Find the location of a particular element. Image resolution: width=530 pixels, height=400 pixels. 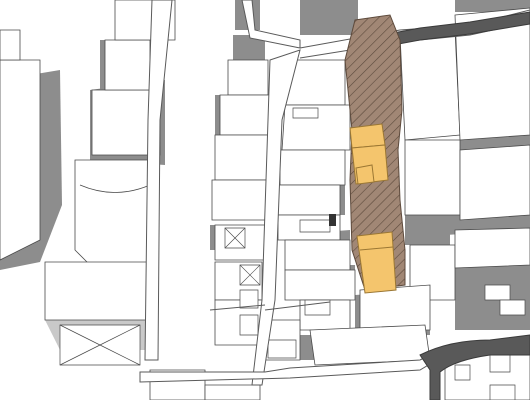

building is located at coordinates (20, 160).